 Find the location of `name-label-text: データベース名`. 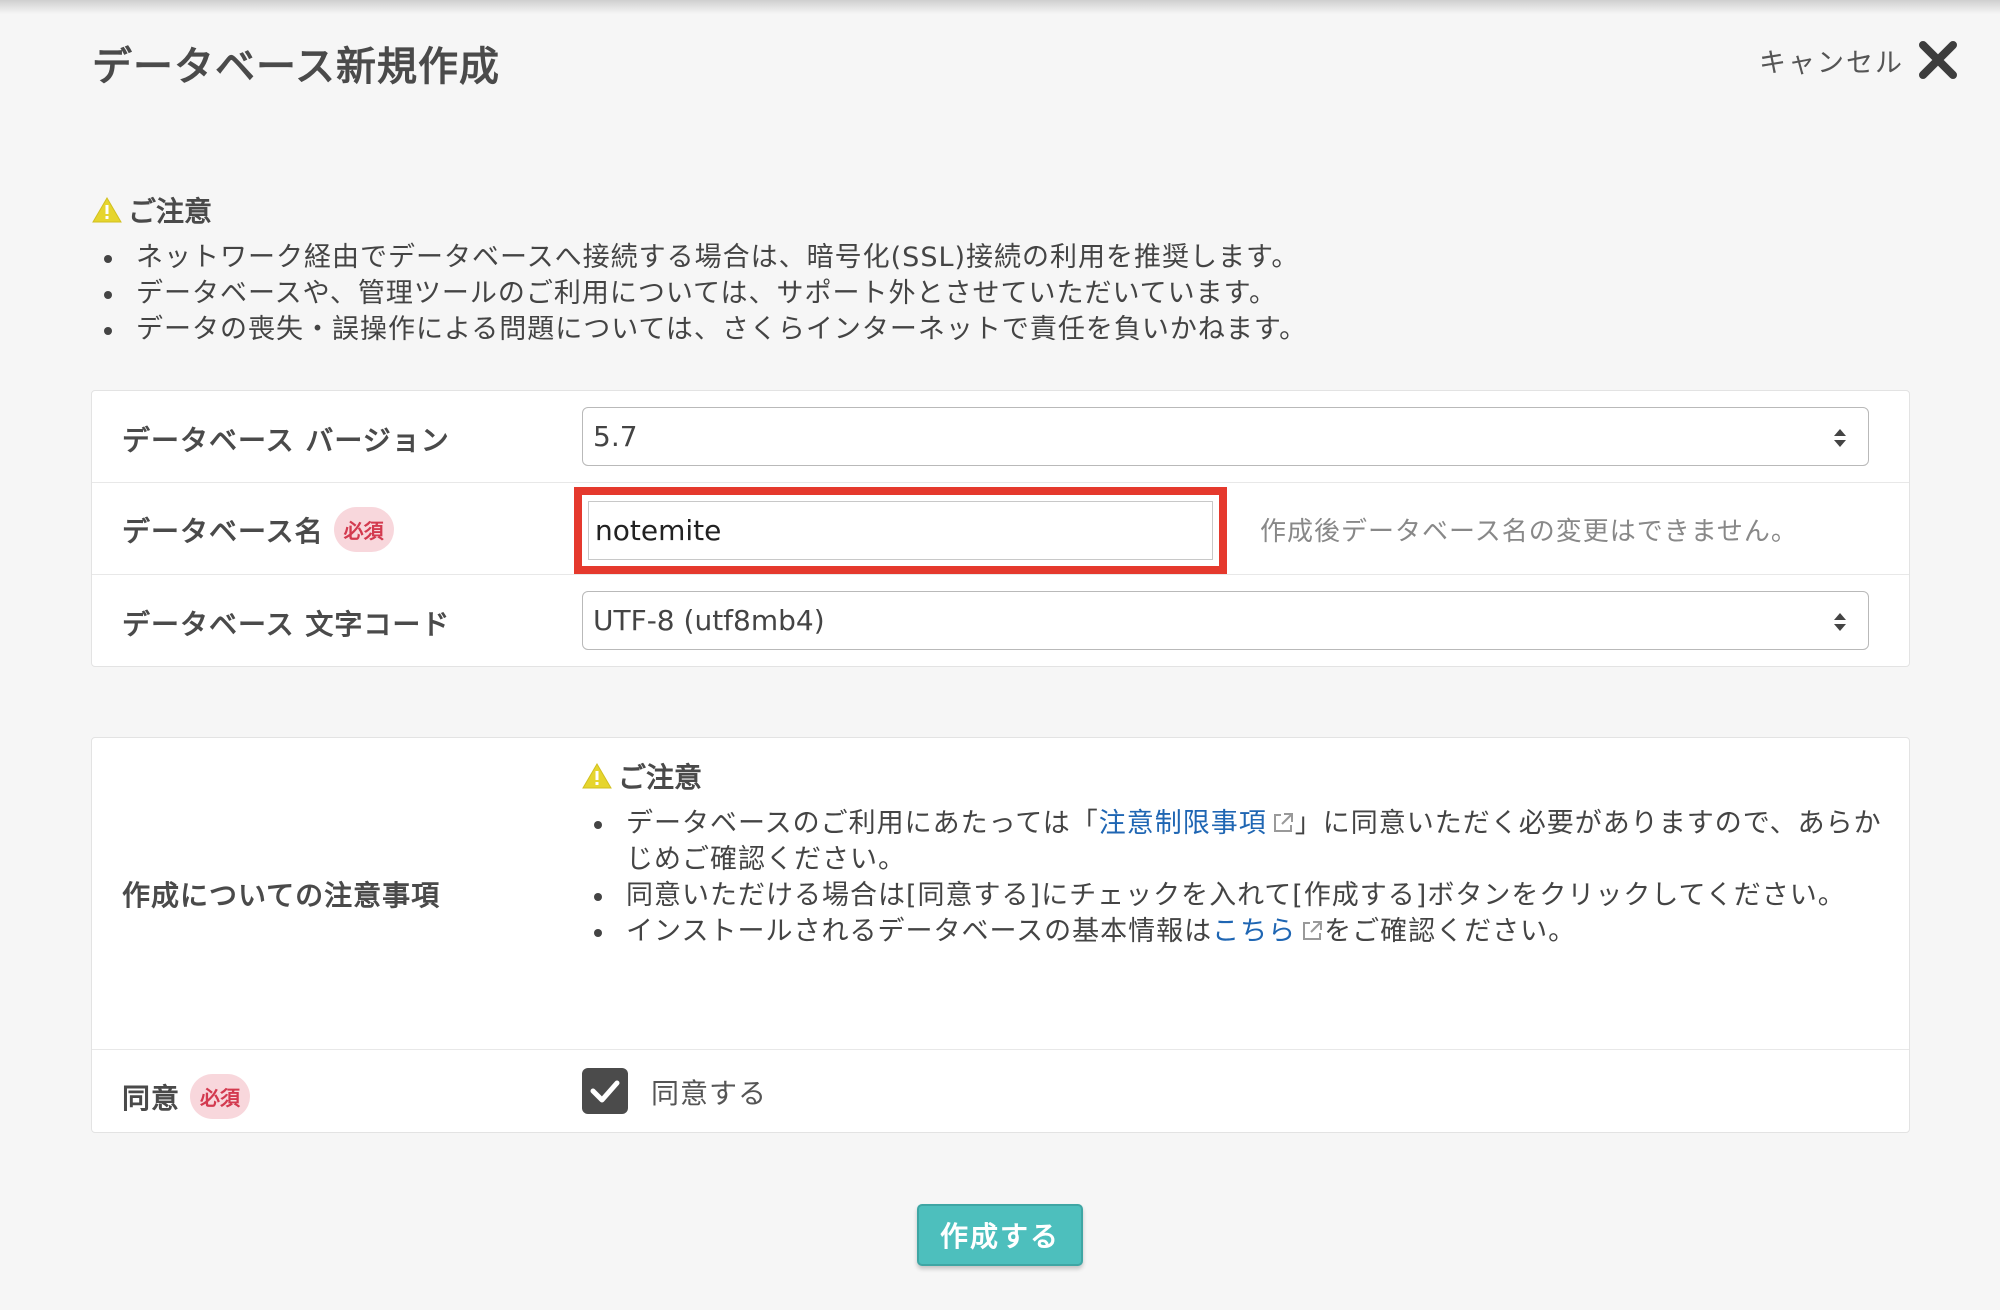

name-label-text: データベース名 is located at coordinates (223, 531).